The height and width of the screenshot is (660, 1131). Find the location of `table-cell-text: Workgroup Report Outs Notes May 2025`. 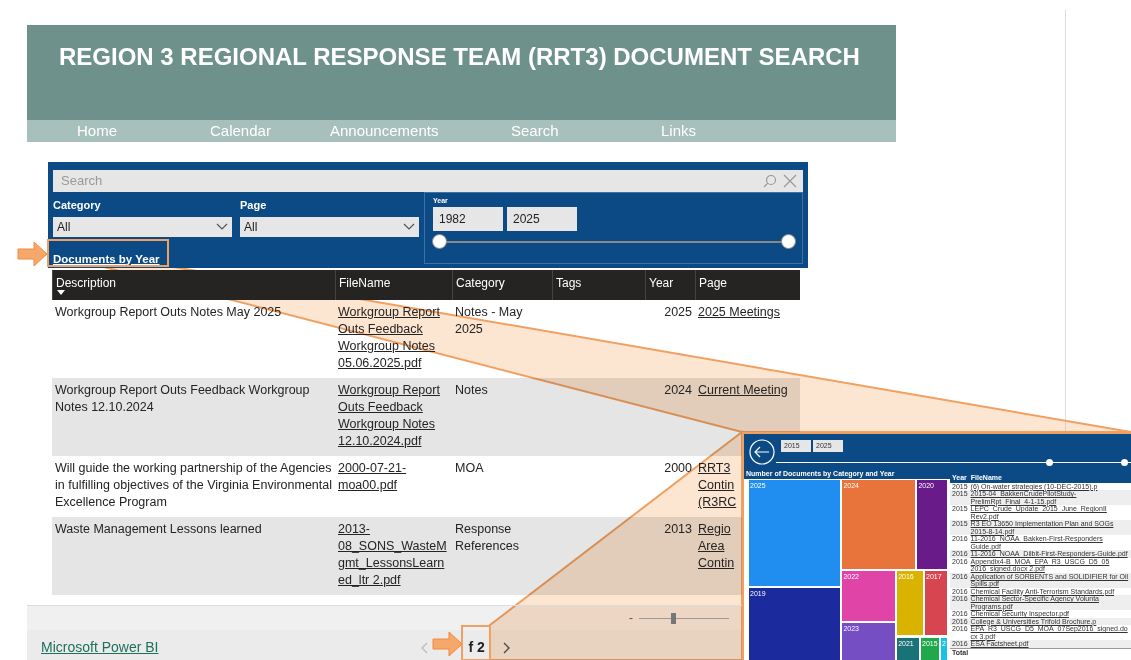

table-cell-text: Workgroup Report Outs Notes May 2025 is located at coordinates (168, 312).